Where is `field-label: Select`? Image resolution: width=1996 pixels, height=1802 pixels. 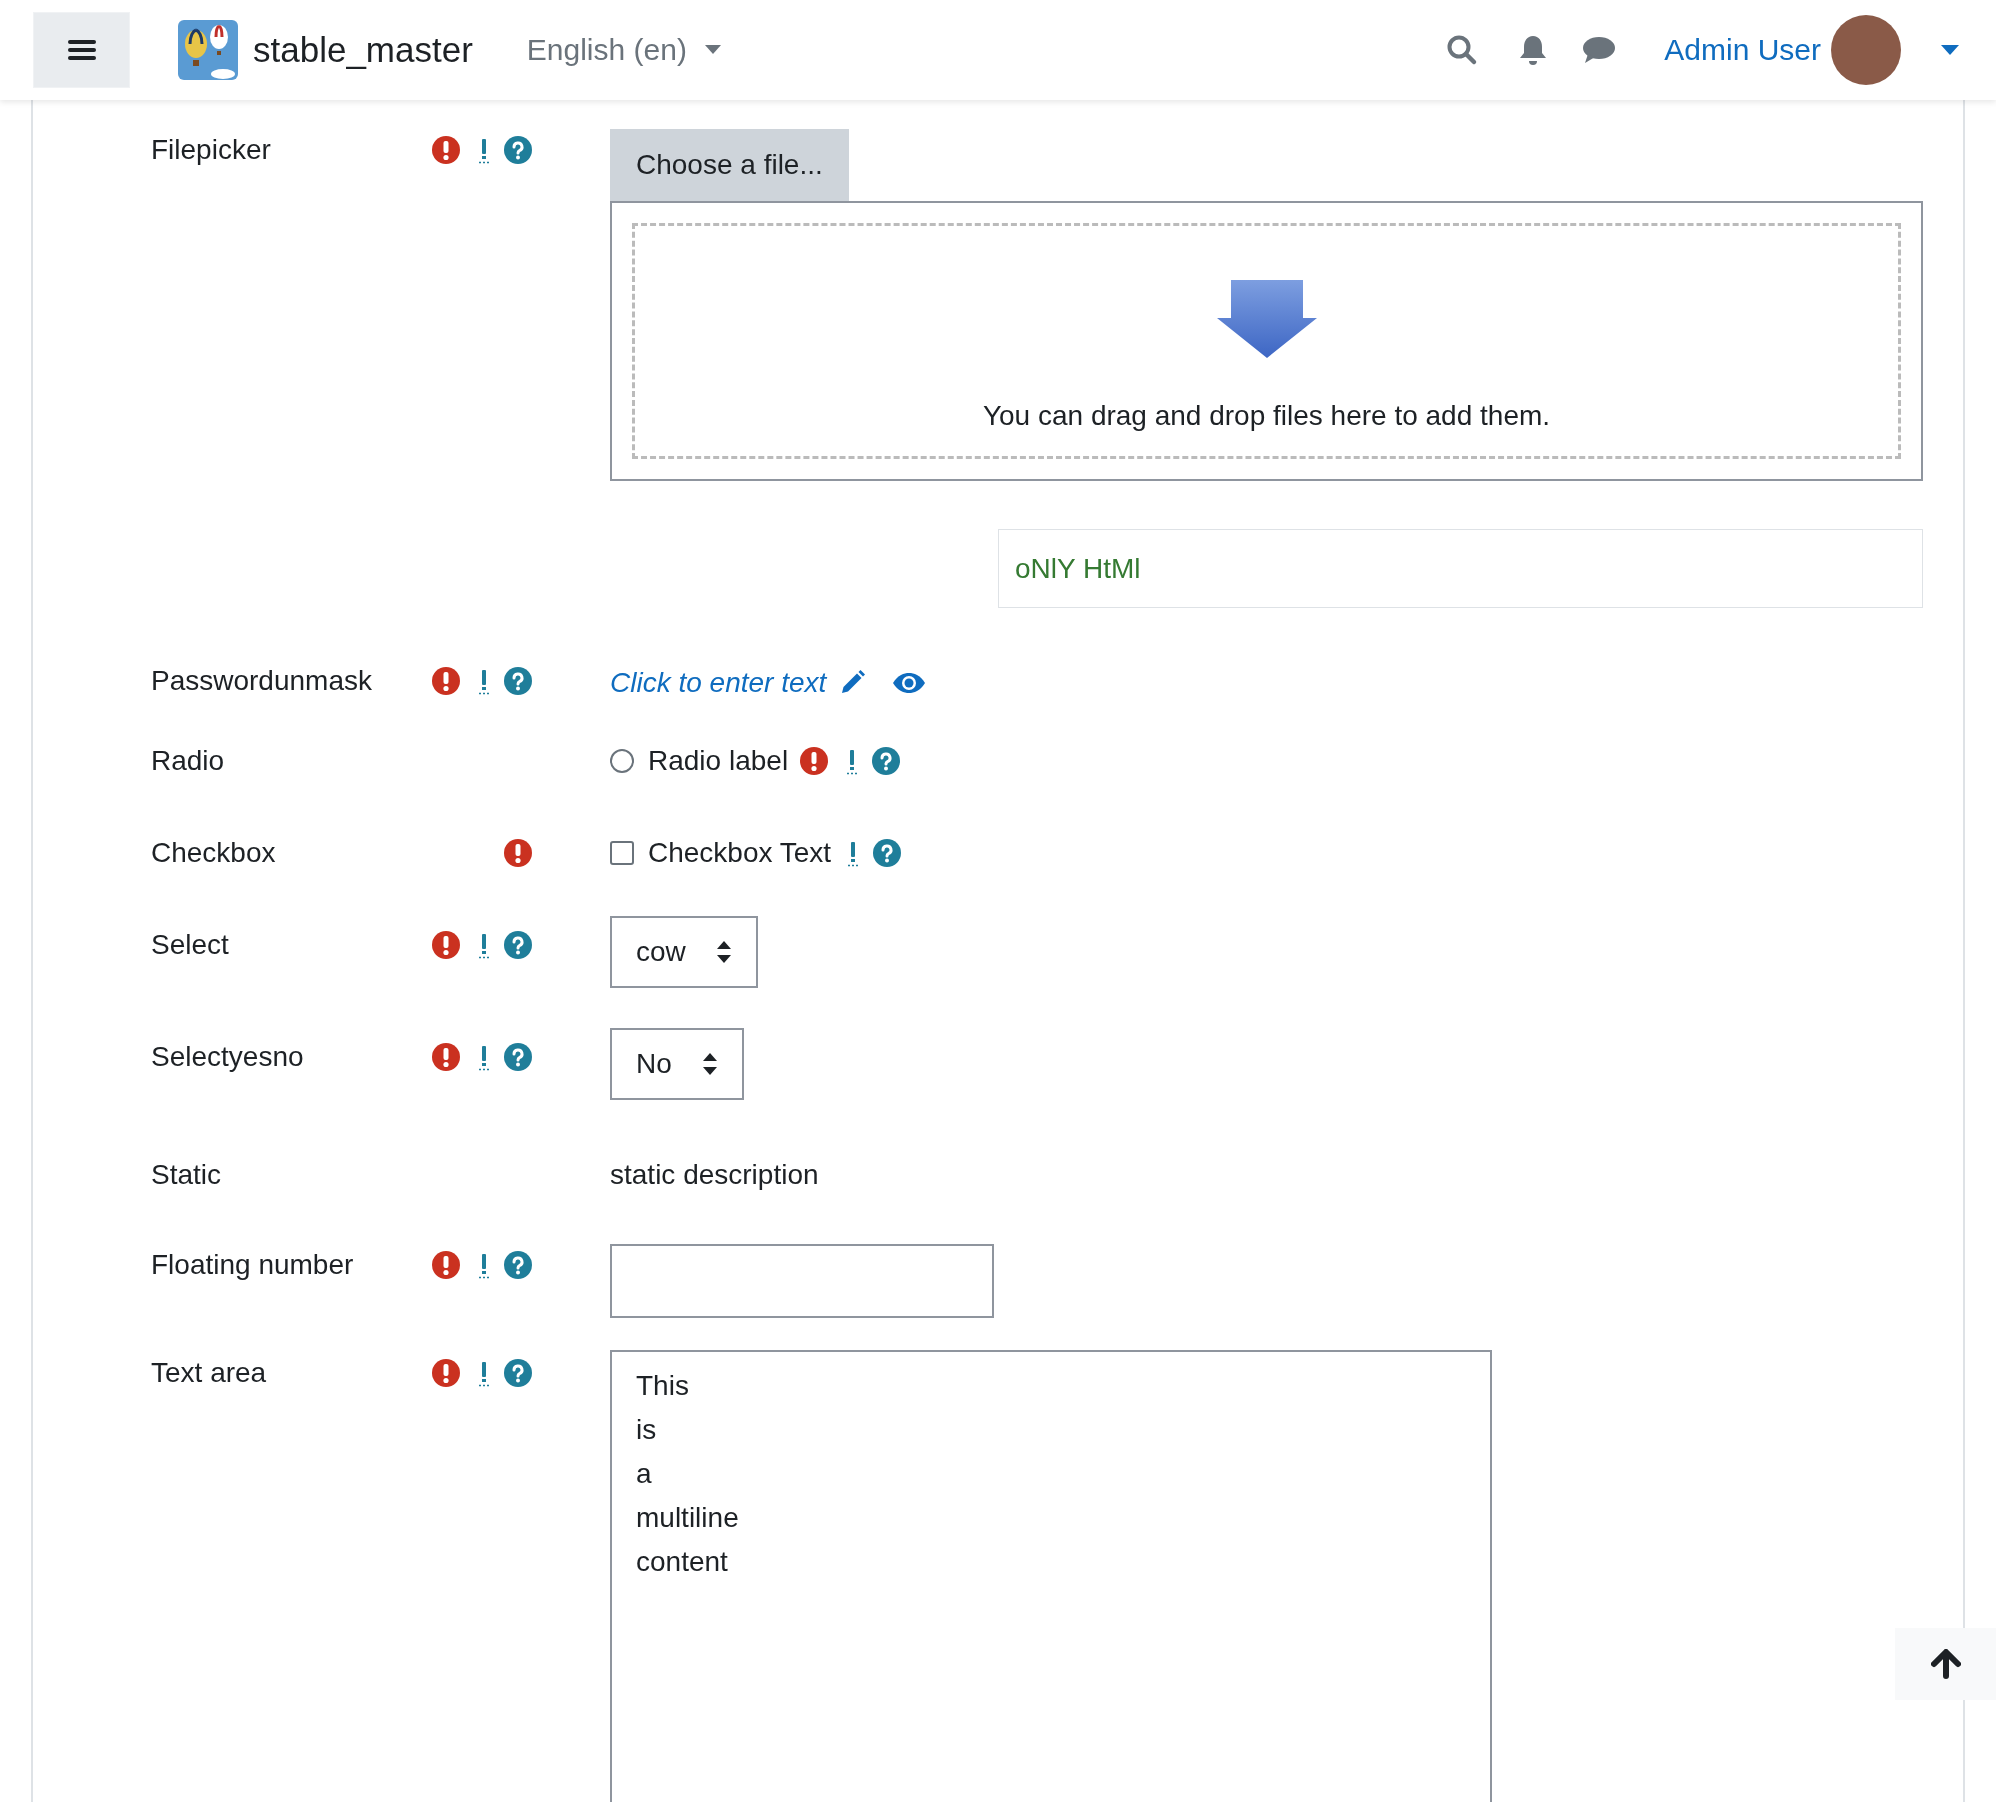
field-label: Select is located at coordinates (190, 945).